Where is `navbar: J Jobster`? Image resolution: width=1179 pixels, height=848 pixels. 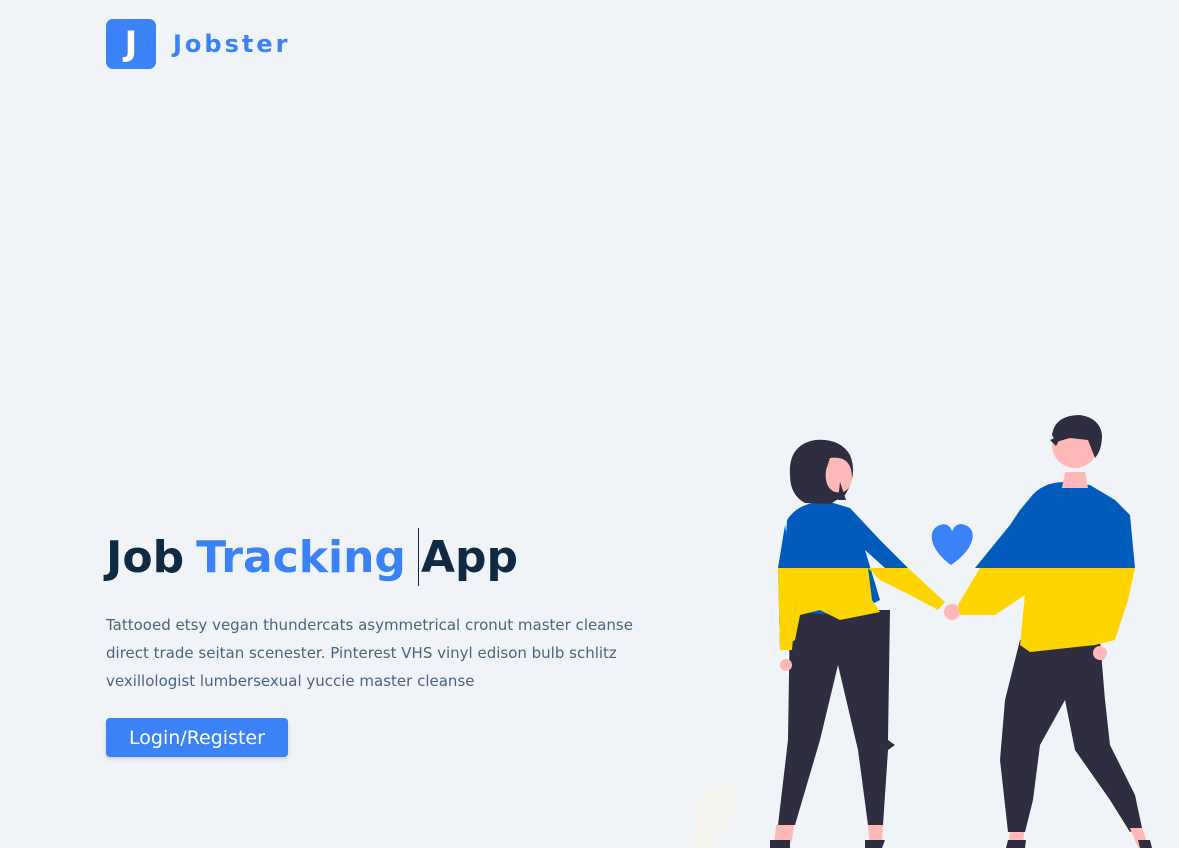
navbar: J Jobster is located at coordinates (198, 44).